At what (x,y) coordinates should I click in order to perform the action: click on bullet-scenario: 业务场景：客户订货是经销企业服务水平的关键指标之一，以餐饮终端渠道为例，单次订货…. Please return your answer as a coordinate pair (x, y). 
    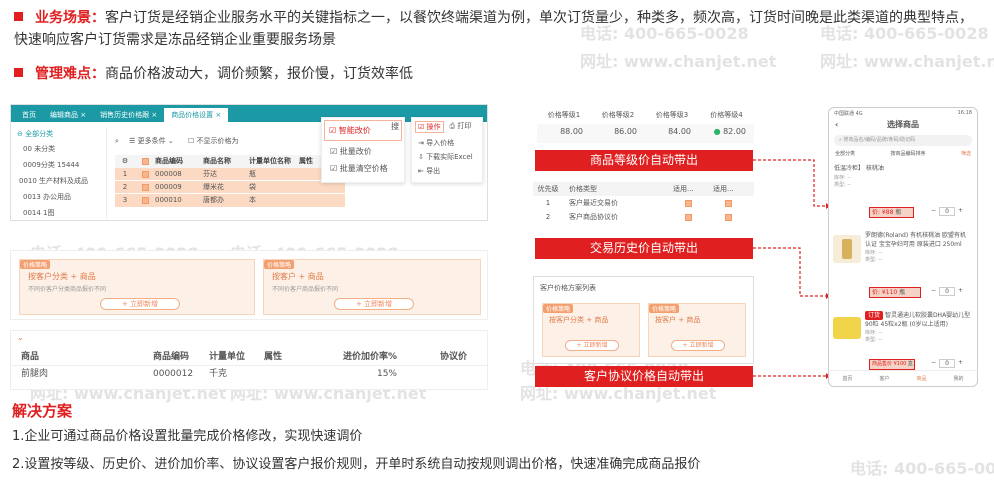
    Looking at the image, I should click on (499, 29).